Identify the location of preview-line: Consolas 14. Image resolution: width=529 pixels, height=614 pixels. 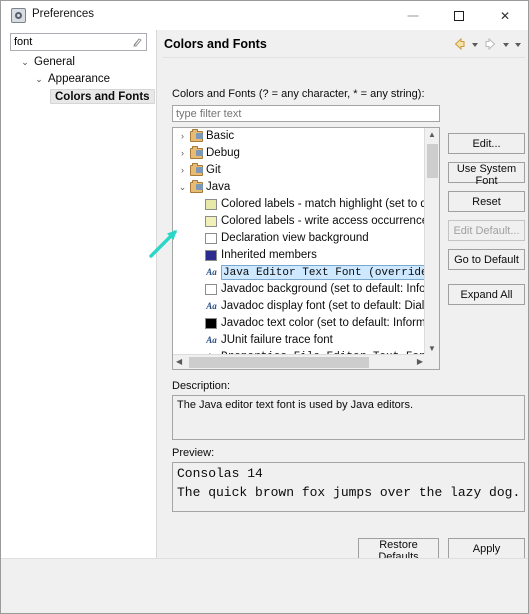
(220, 473).